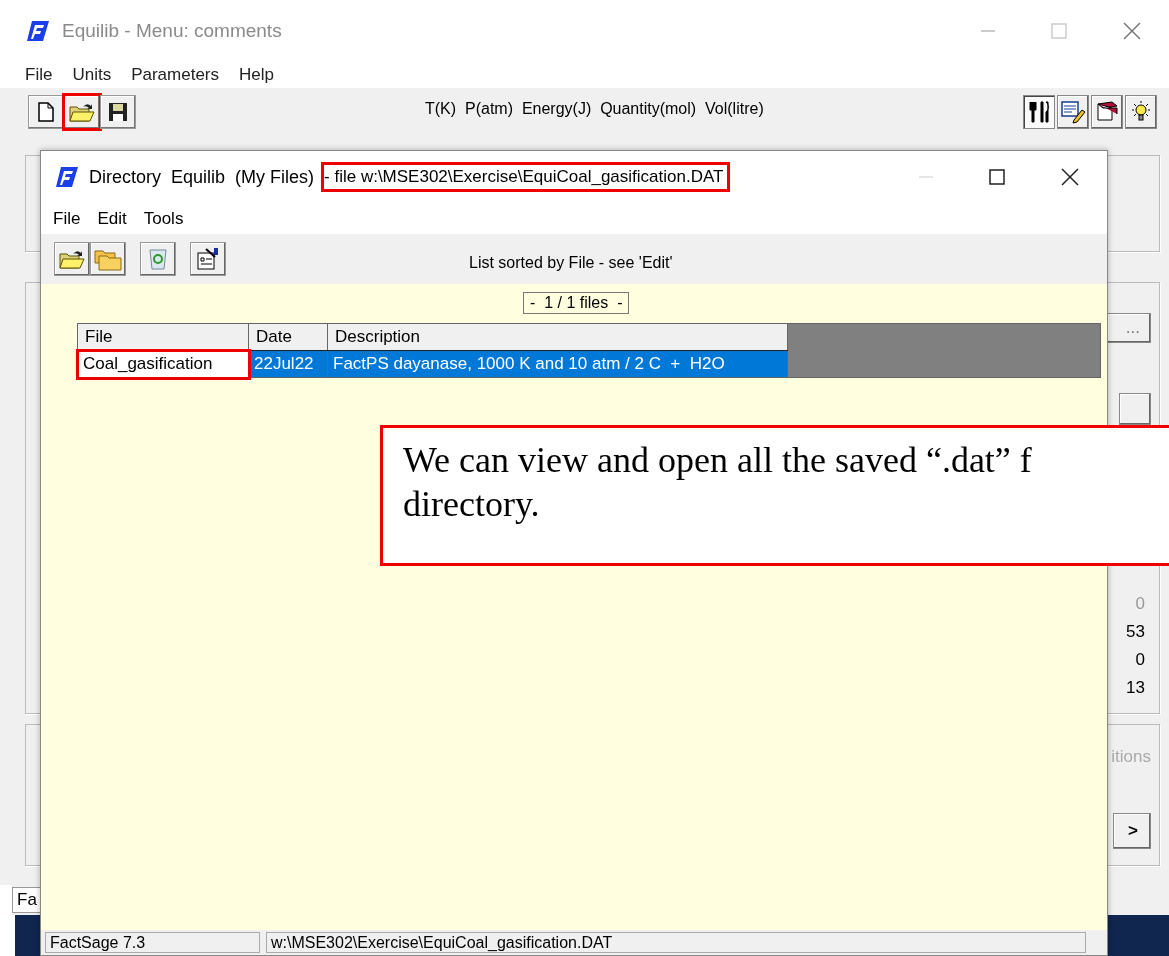  I want to click on value-text: 13, so click(1135, 688).